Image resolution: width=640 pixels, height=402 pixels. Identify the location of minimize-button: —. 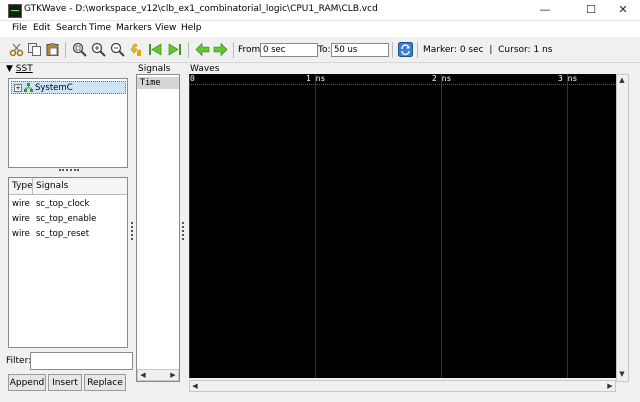
(545, 10).